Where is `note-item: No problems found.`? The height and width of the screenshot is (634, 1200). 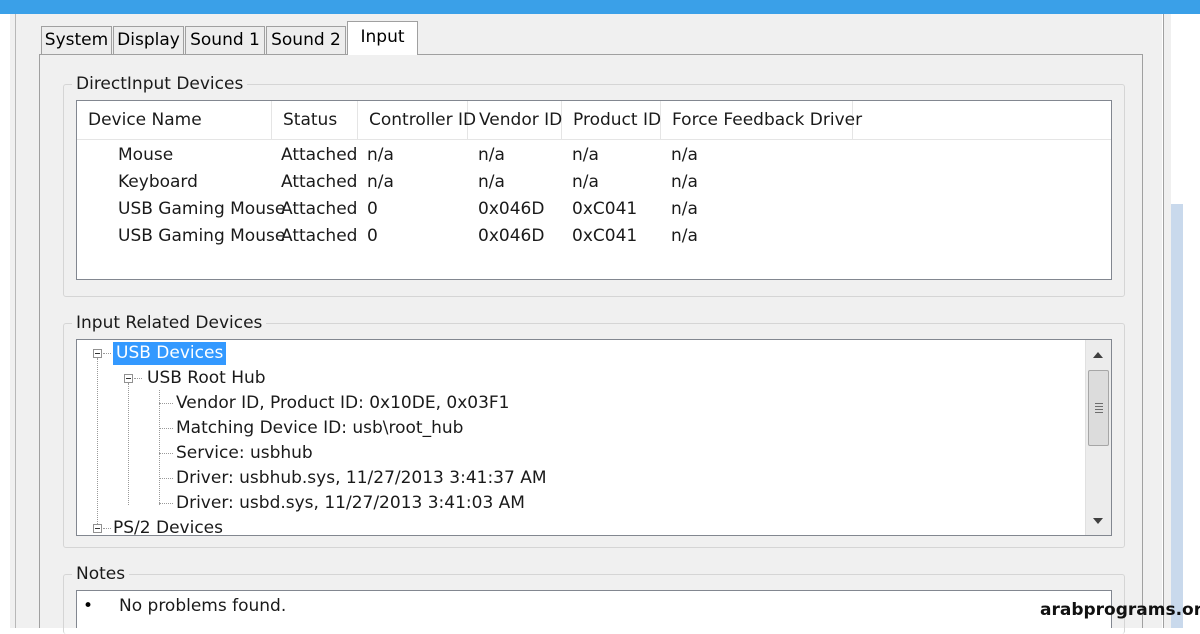
note-item: No problems found. is located at coordinates (203, 606).